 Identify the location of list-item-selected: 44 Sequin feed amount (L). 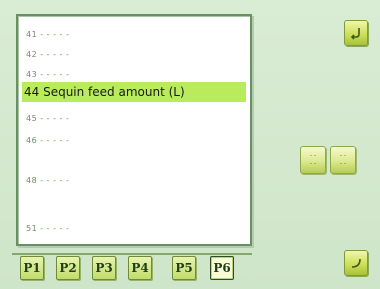
(134, 92).